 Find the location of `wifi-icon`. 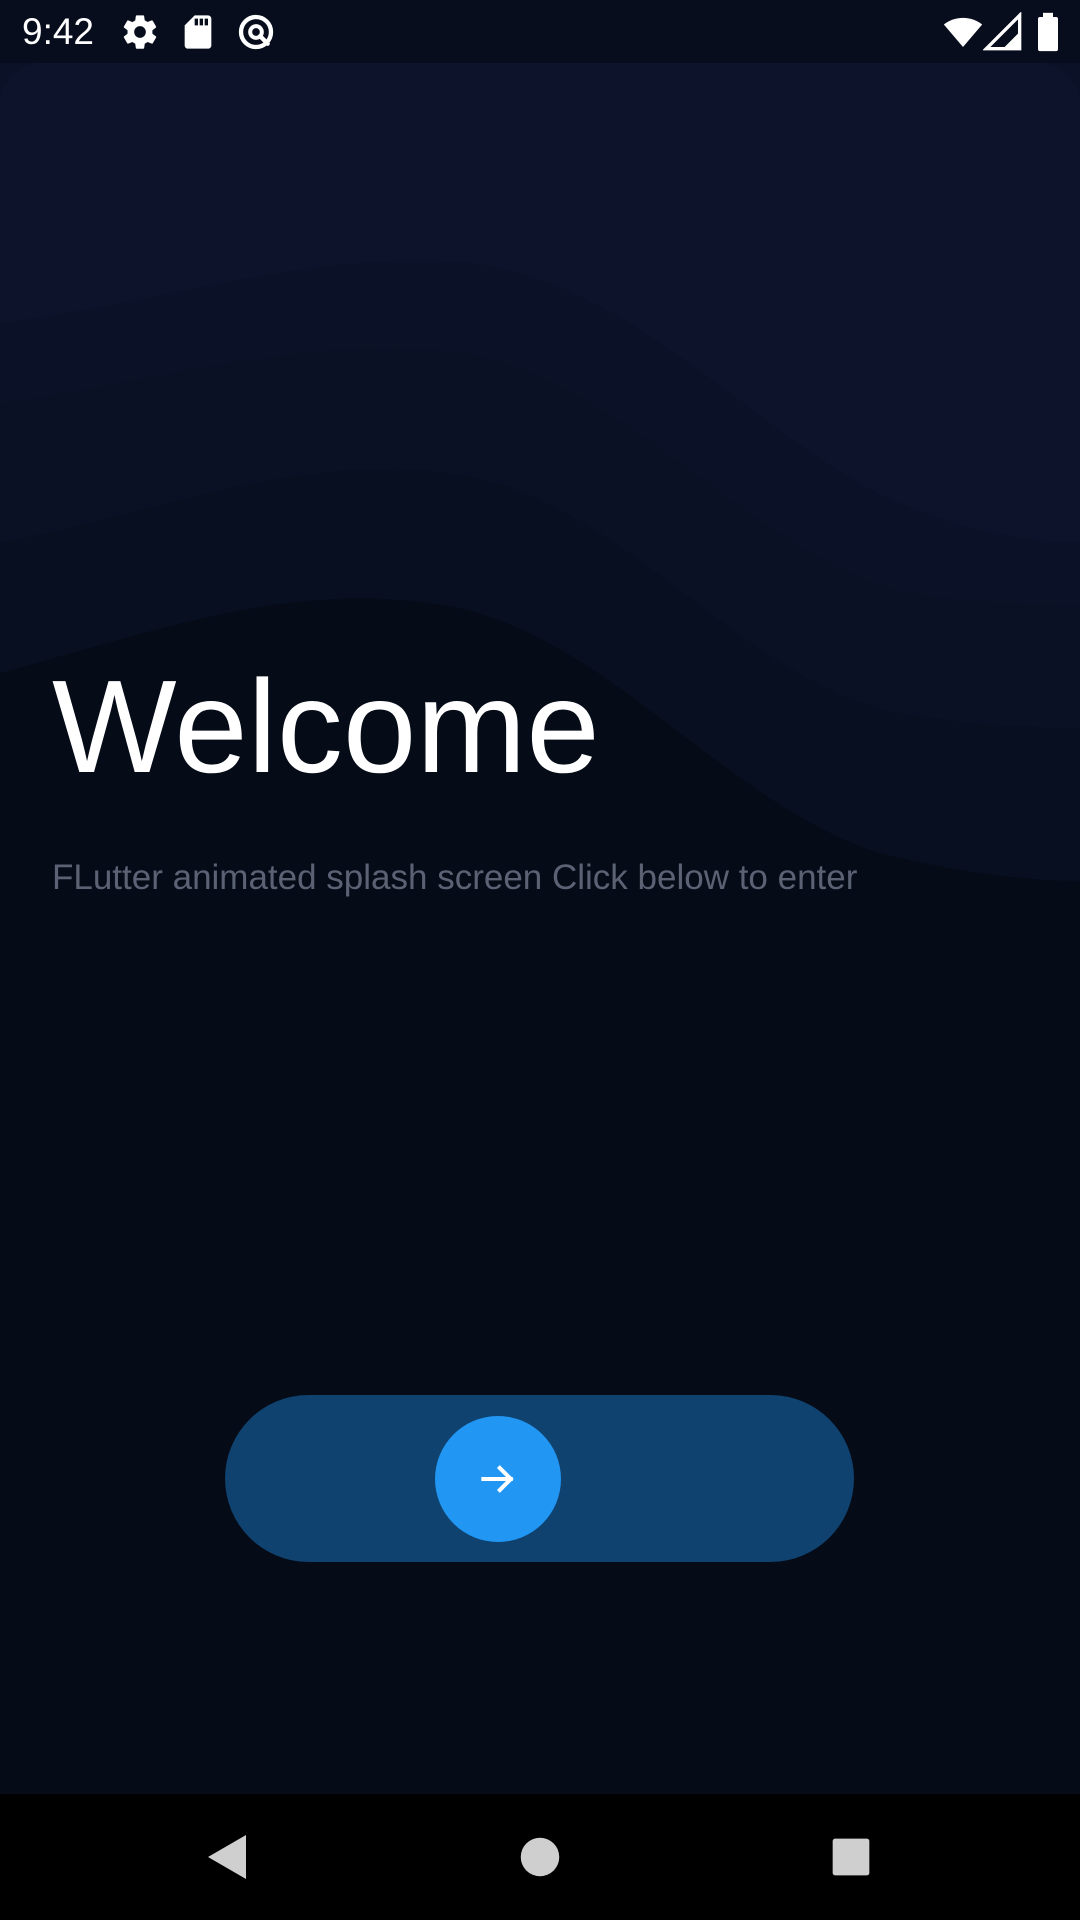

wifi-icon is located at coordinates (963, 32).